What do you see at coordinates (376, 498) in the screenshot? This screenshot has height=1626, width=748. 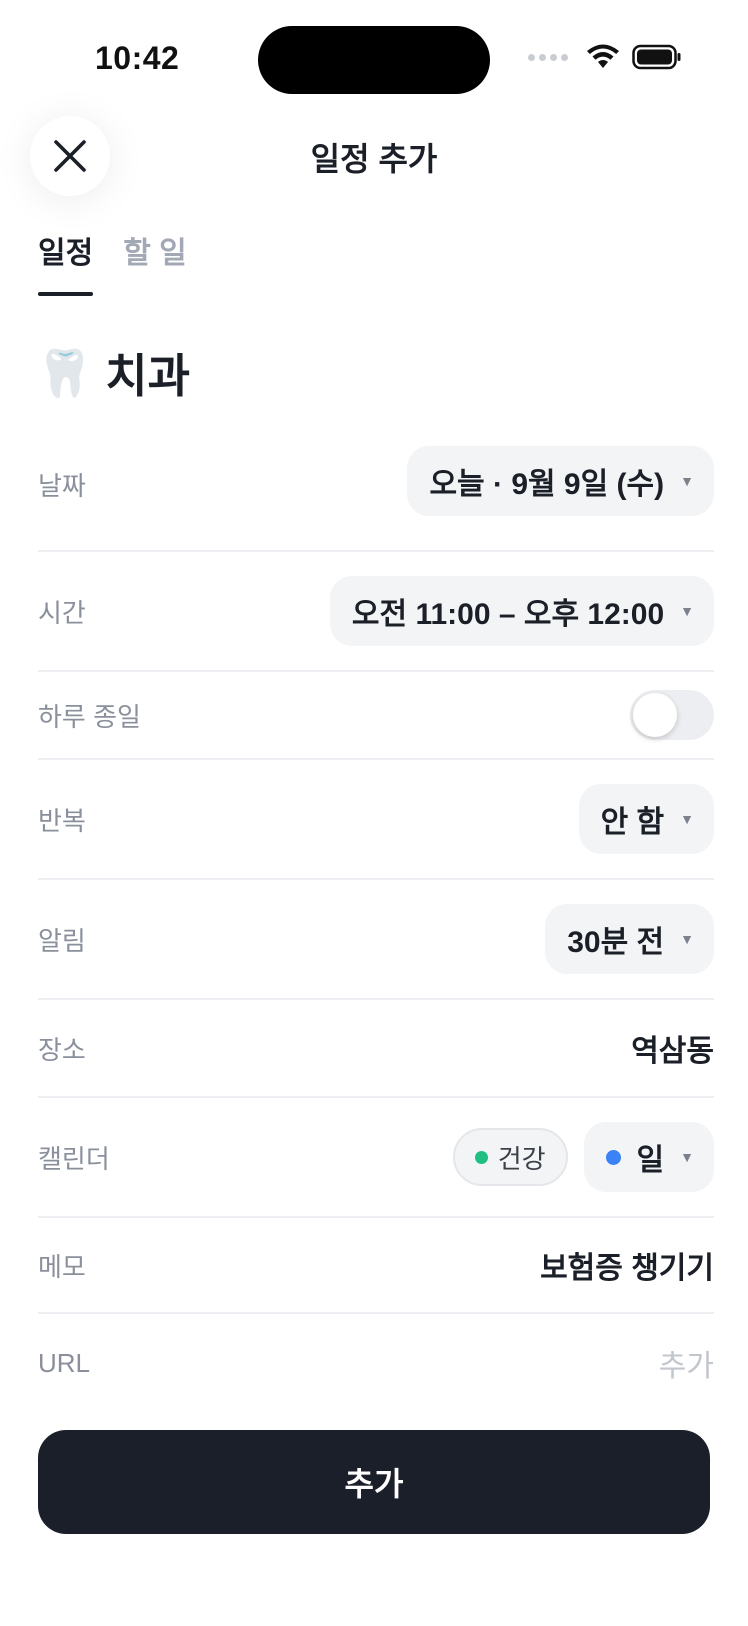 I see `date-row: 날짜 오늘 · 9월 9일 (수) ▼` at bounding box center [376, 498].